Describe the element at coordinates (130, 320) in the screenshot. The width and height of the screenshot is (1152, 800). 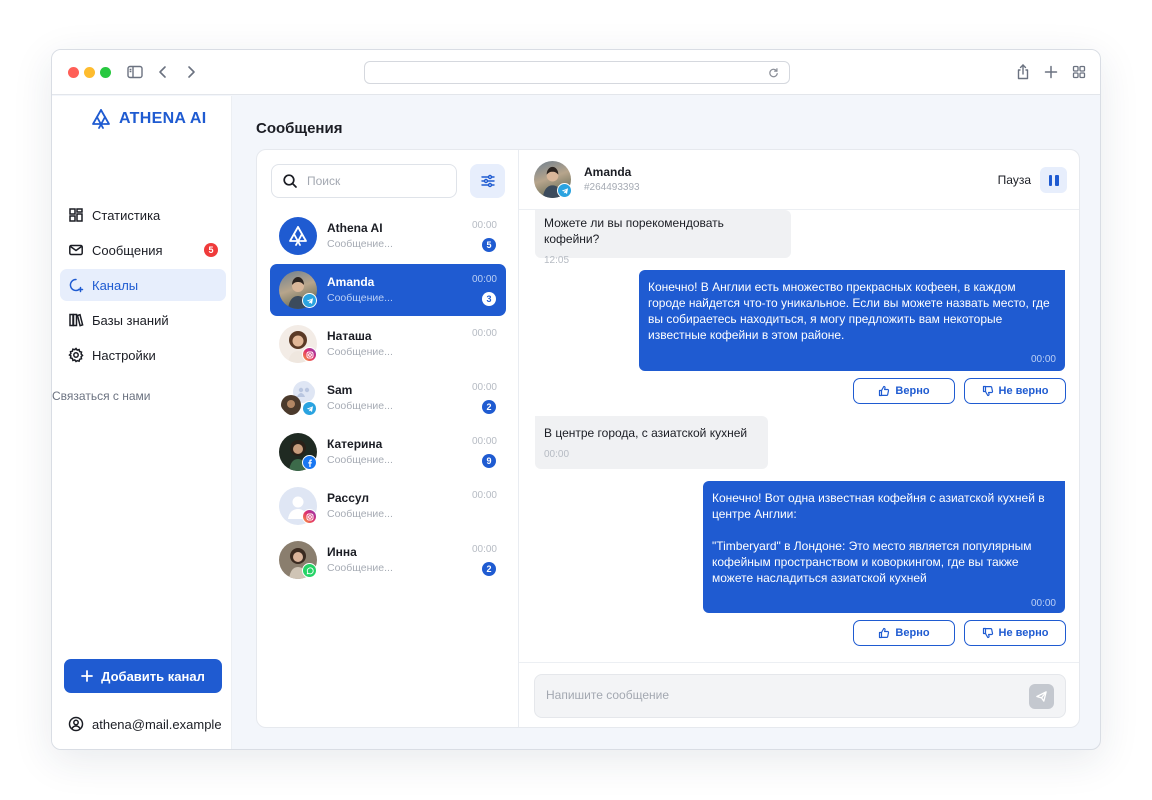
I see `nav-label: Базы знаний` at that location.